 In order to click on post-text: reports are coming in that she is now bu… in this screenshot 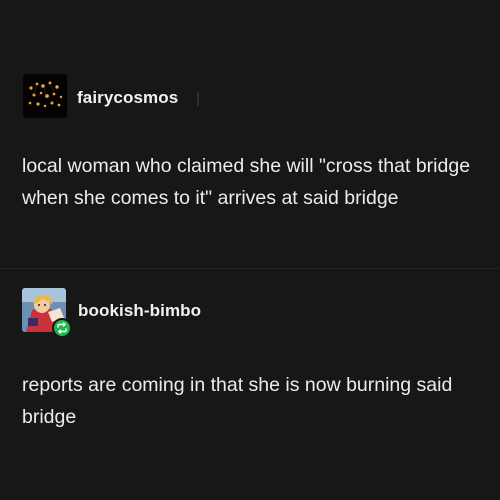, I will do `click(237, 401)`.